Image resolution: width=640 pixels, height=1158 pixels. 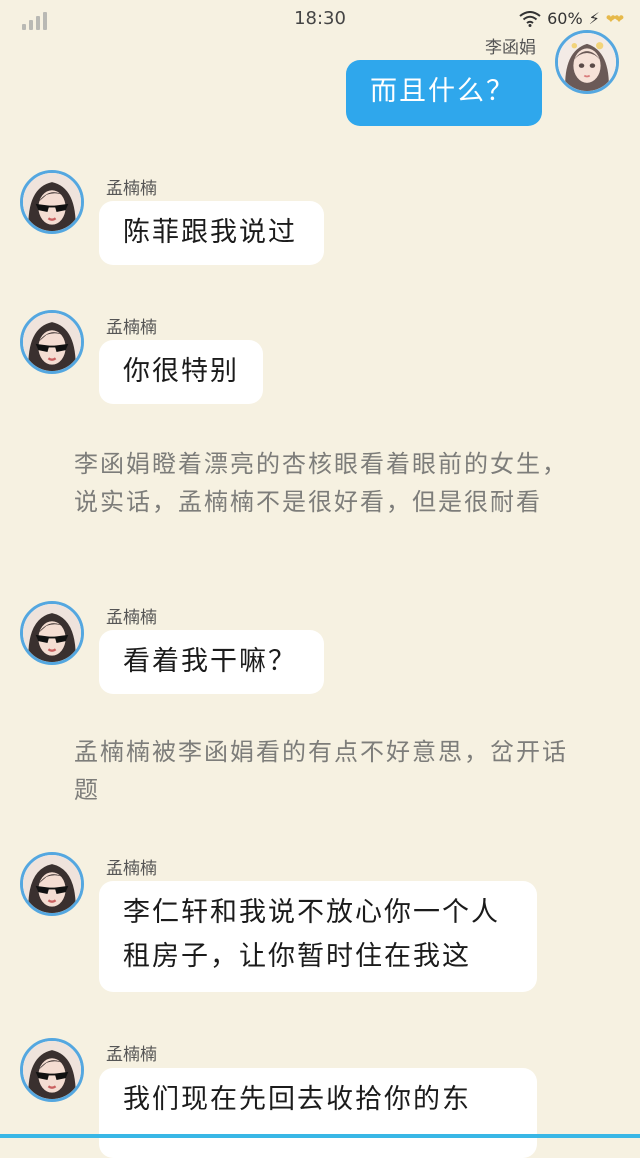 What do you see at coordinates (510, 48) in the screenshot?
I see `sender-name: 李函娟` at bounding box center [510, 48].